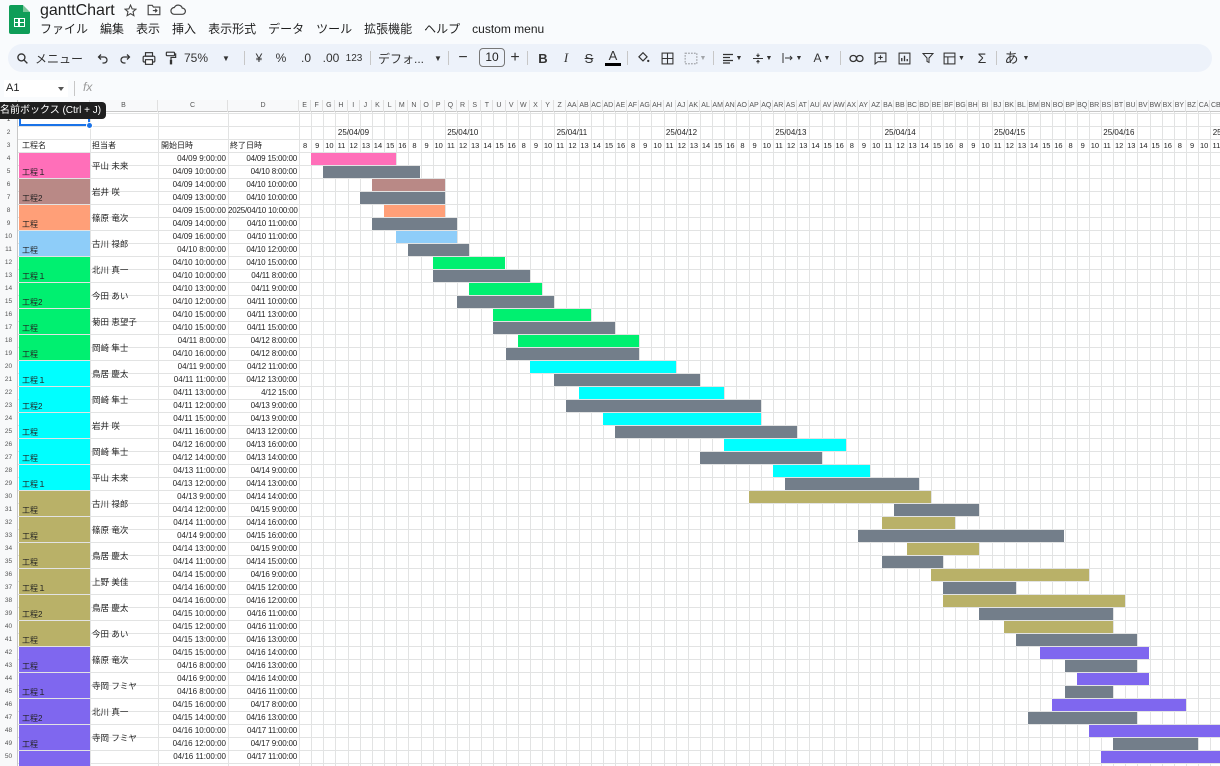 This screenshot has height=766, width=1220. Describe the element at coordinates (8, 314) in the screenshot. I see `row-header: 16` at that location.